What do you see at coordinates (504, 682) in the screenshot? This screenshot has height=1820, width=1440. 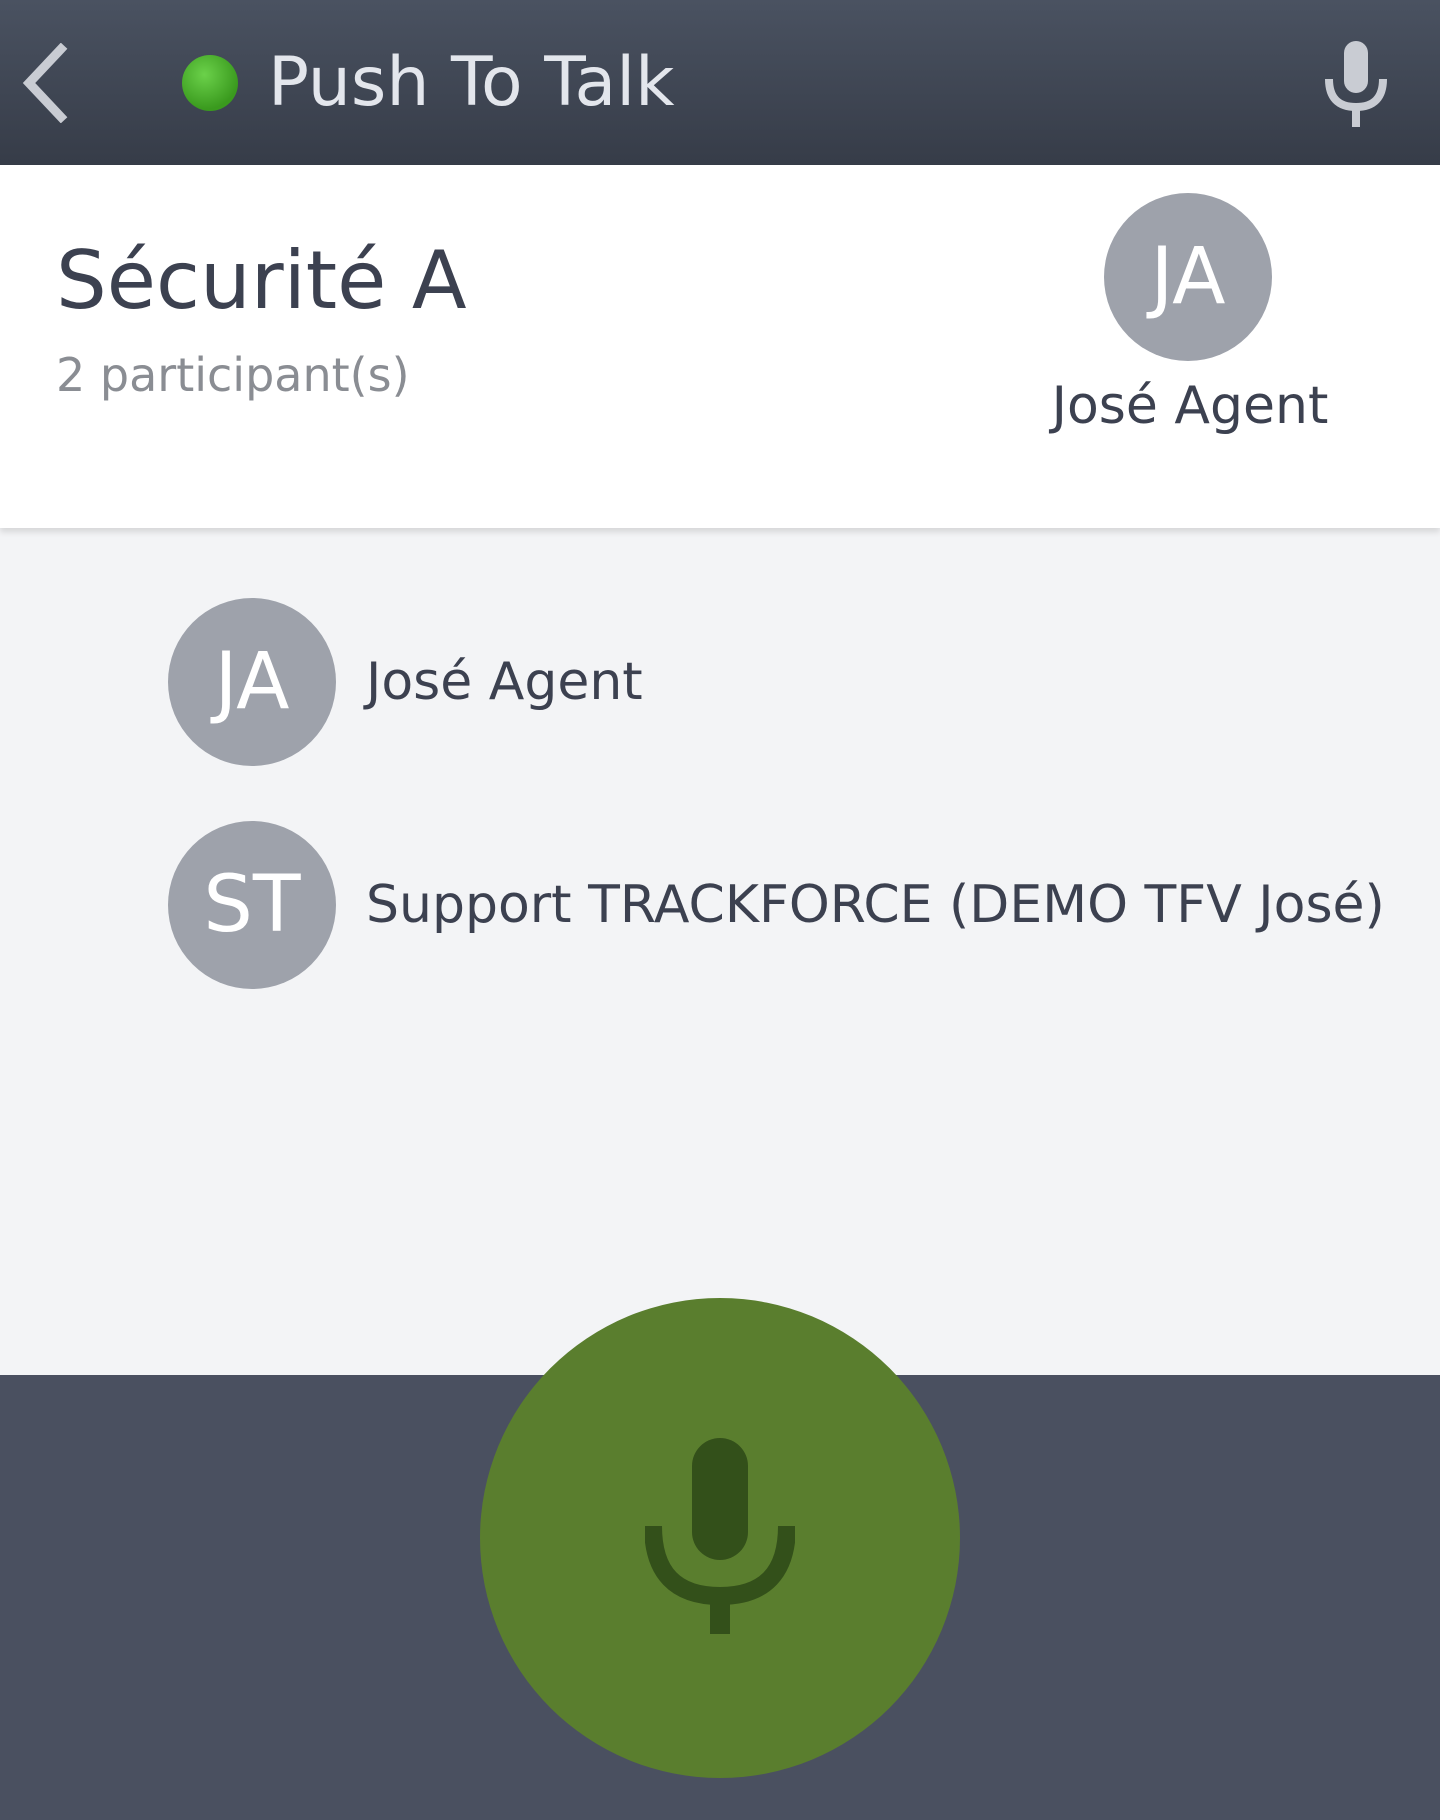 I see `participant-name: José Agent` at bounding box center [504, 682].